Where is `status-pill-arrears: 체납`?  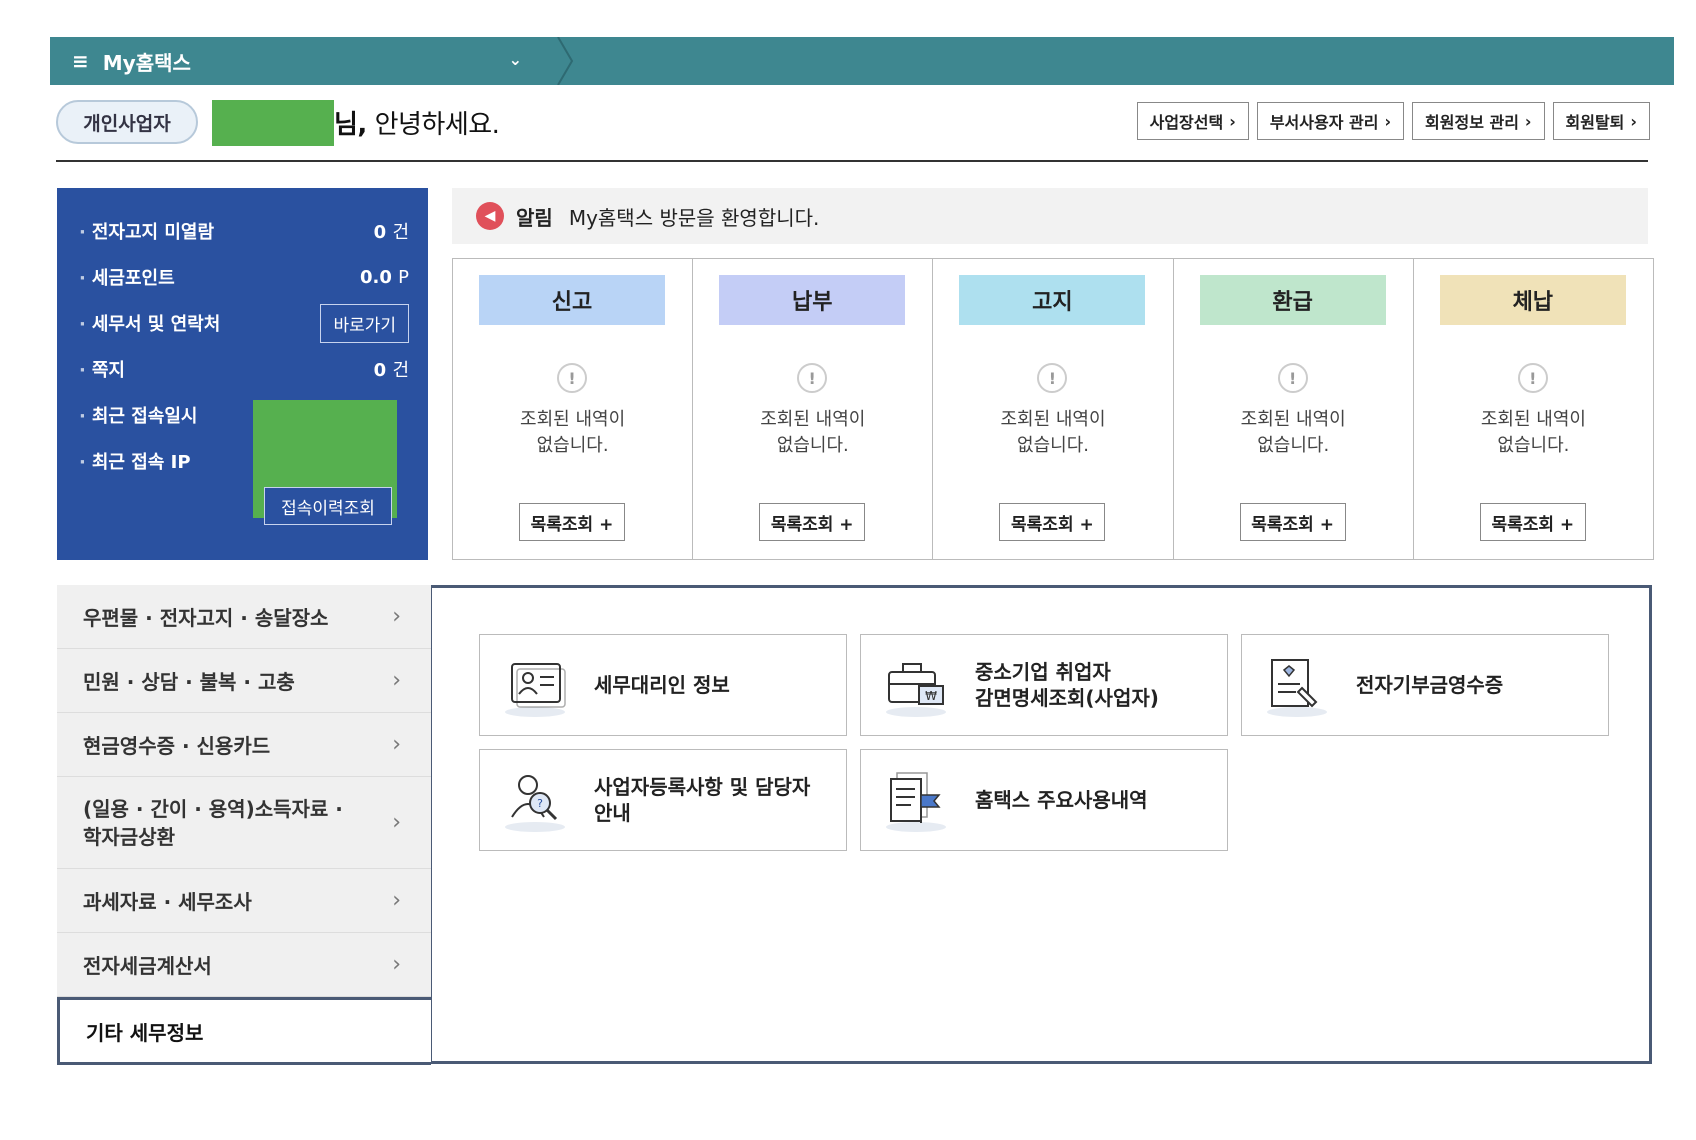
status-pill-arrears: 체납 is located at coordinates (1532, 300).